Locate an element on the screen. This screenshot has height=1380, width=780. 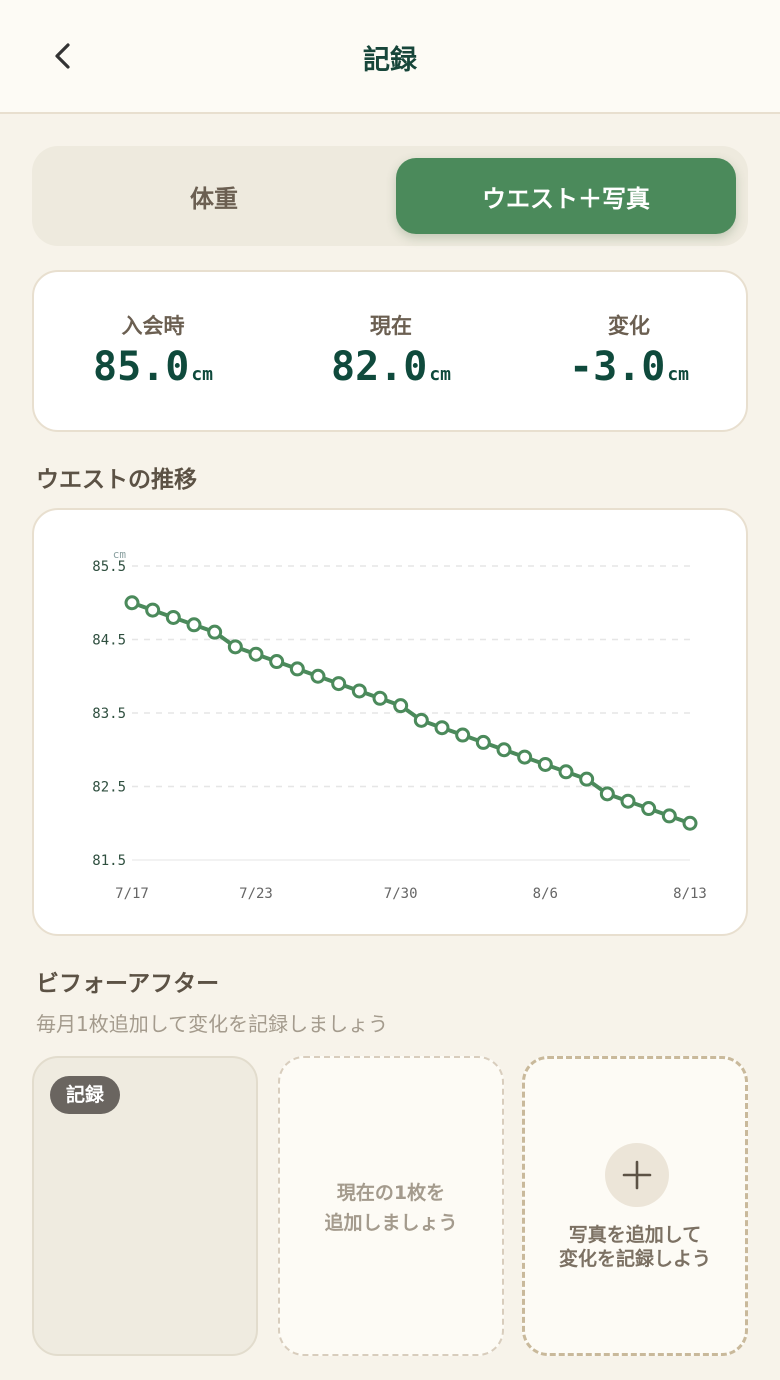
add-photo-text-1: 写真を追加して is located at coordinates (635, 1235).